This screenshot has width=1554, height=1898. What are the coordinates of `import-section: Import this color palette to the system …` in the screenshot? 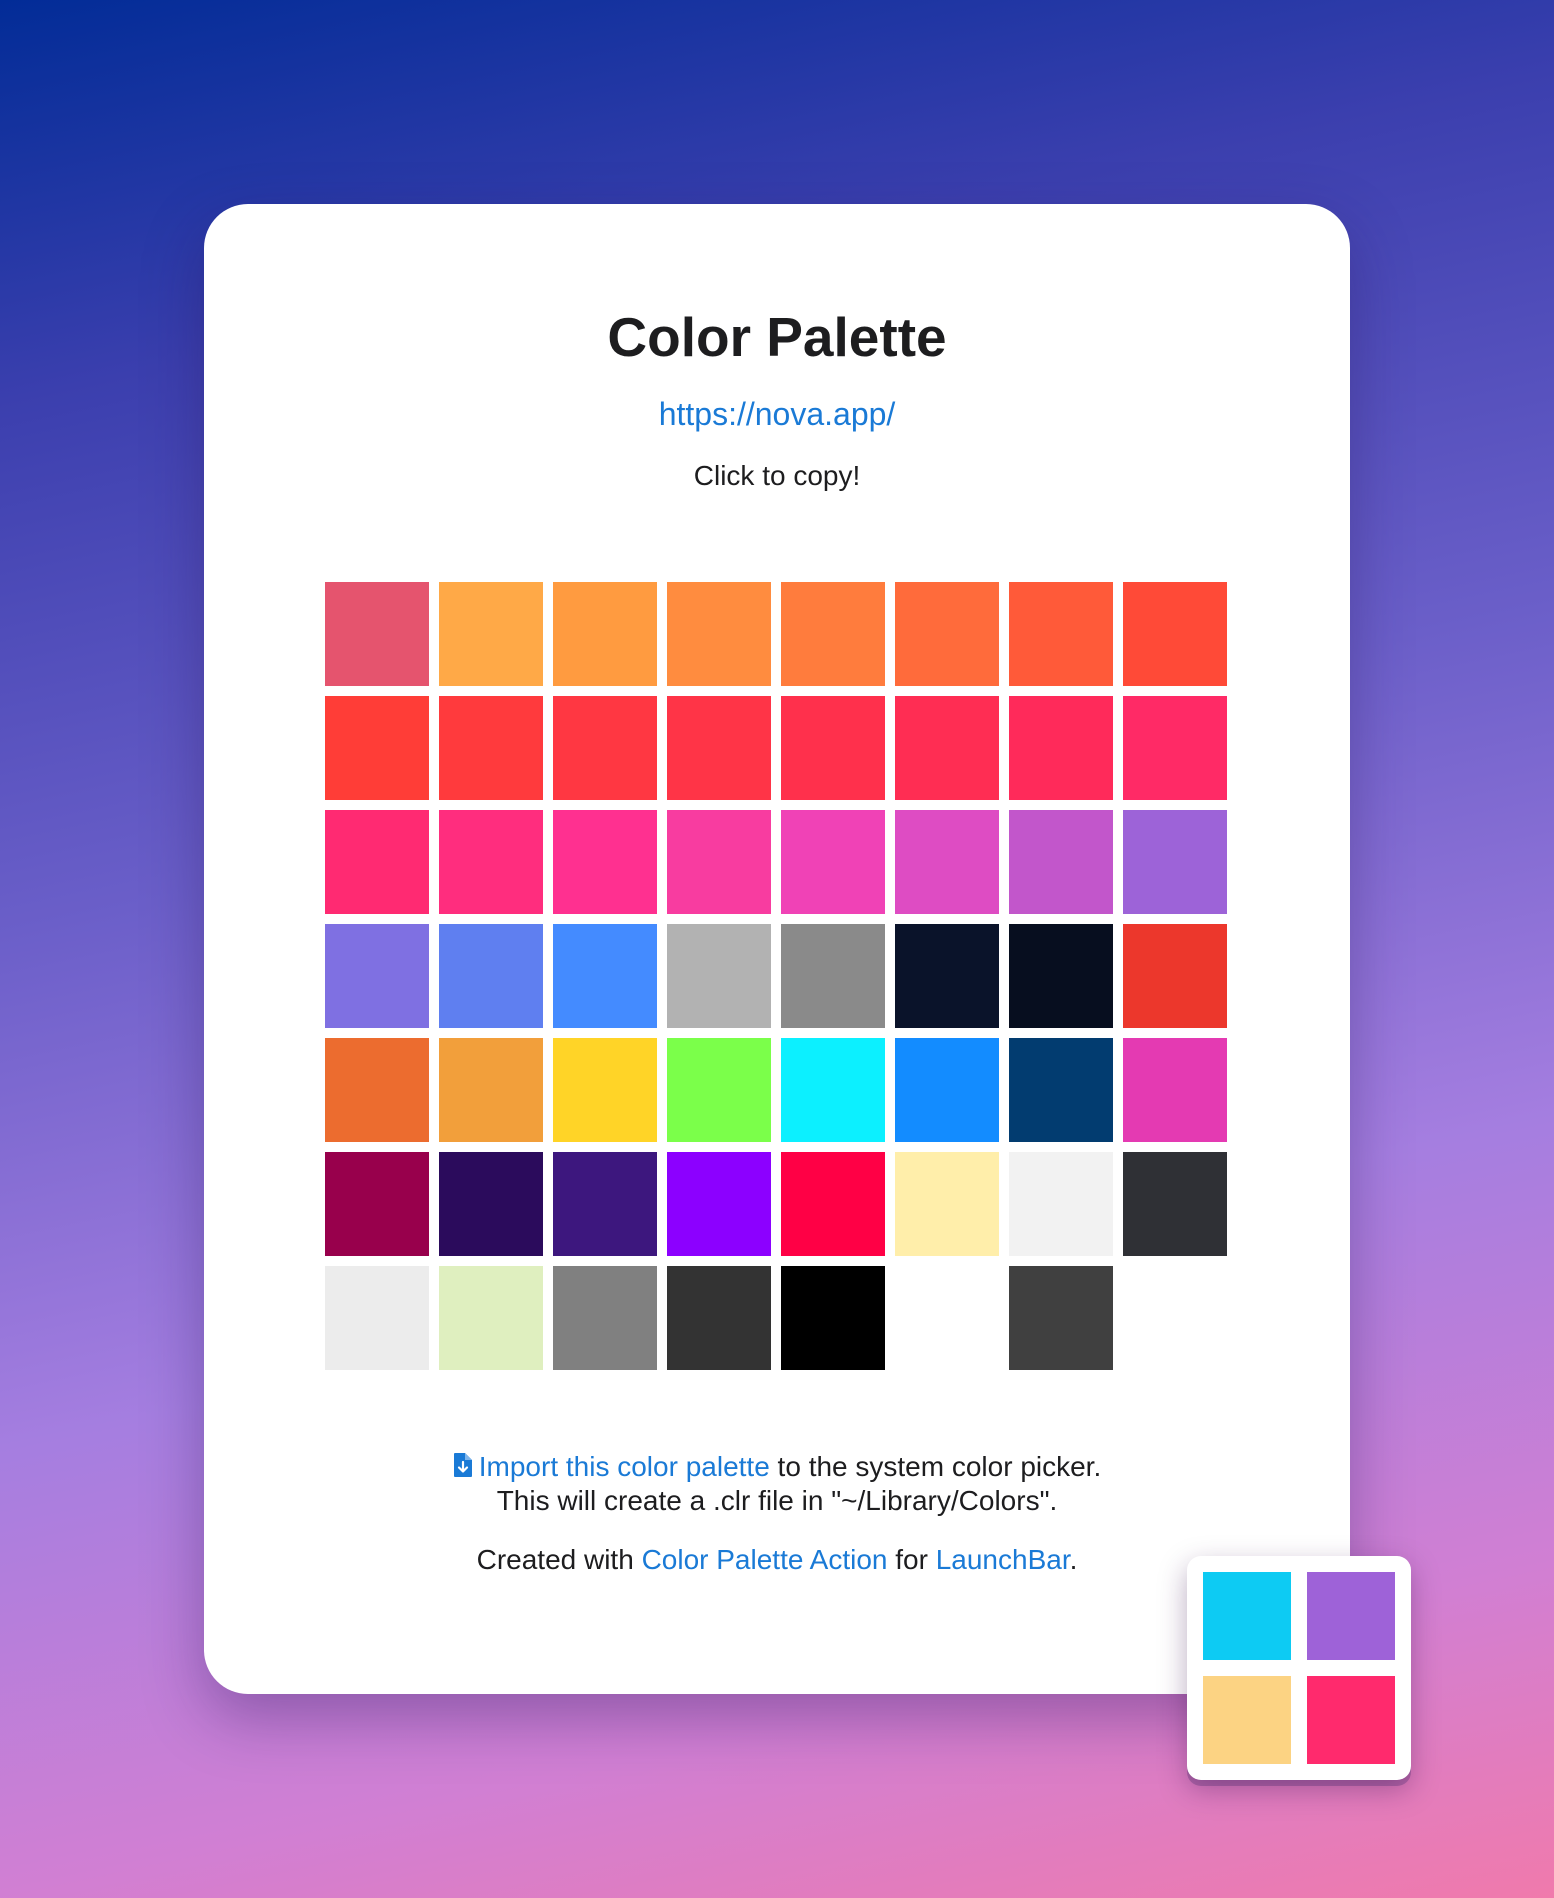 It's located at (777, 1484).